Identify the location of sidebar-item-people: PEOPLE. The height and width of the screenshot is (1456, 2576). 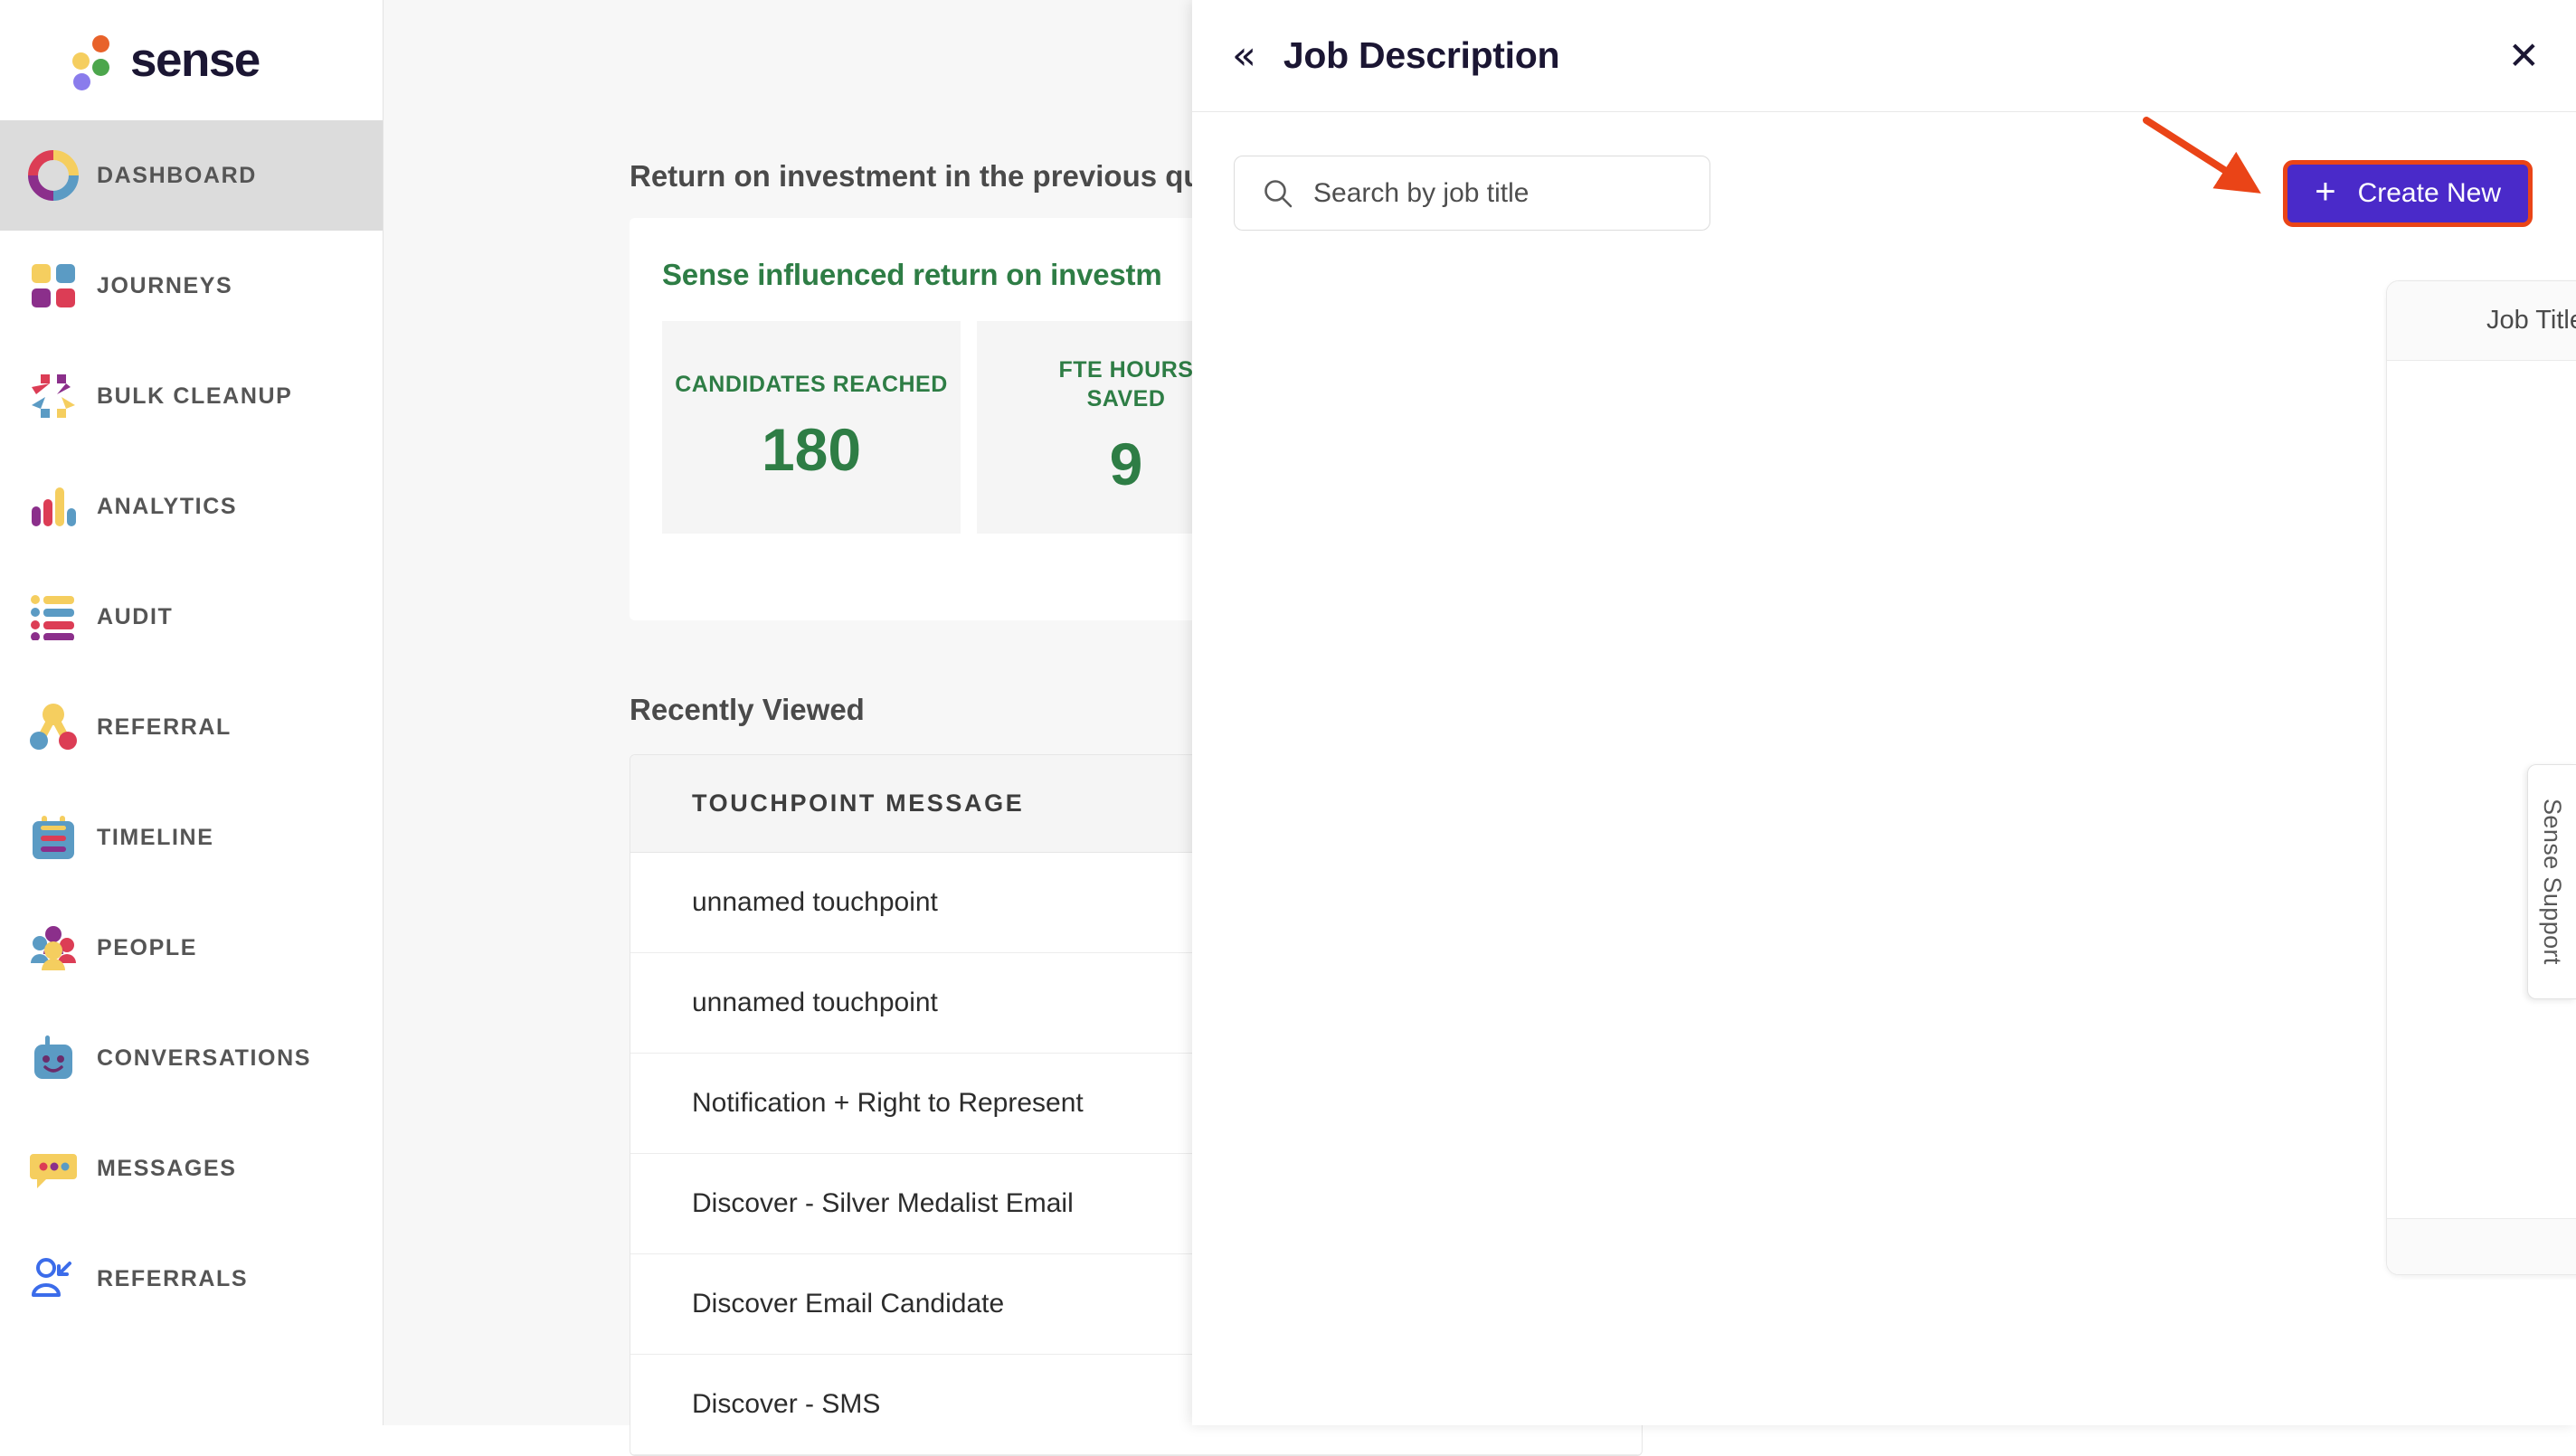
(192, 948).